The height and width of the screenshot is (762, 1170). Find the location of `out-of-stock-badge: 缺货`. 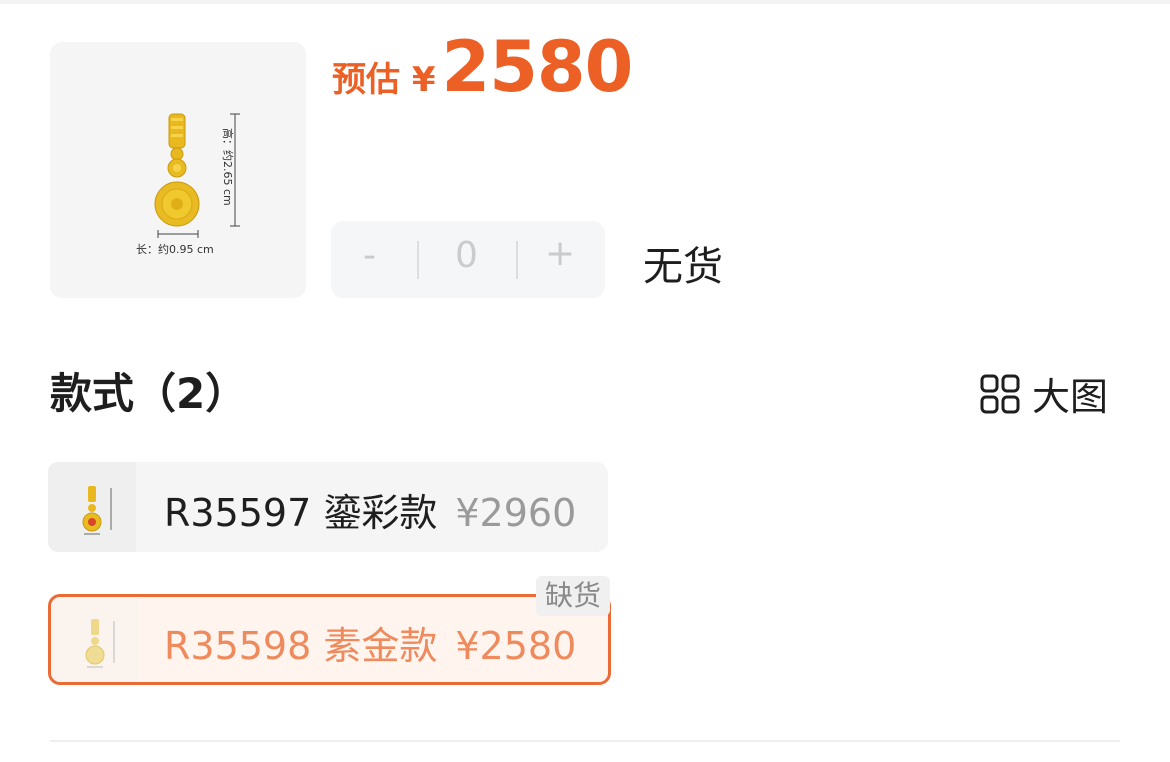

out-of-stock-badge: 缺货 is located at coordinates (573, 596).